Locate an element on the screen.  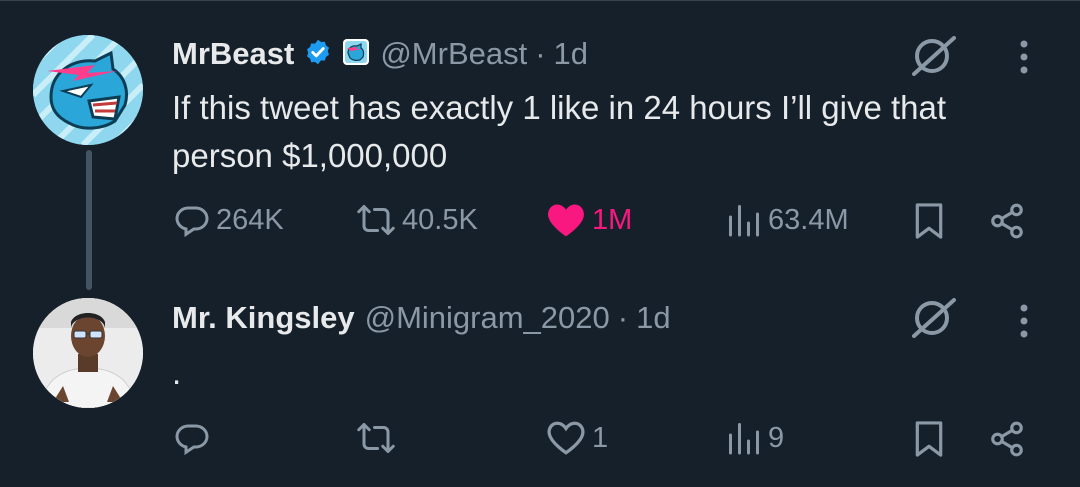
reply-text: . is located at coordinates (177, 372).